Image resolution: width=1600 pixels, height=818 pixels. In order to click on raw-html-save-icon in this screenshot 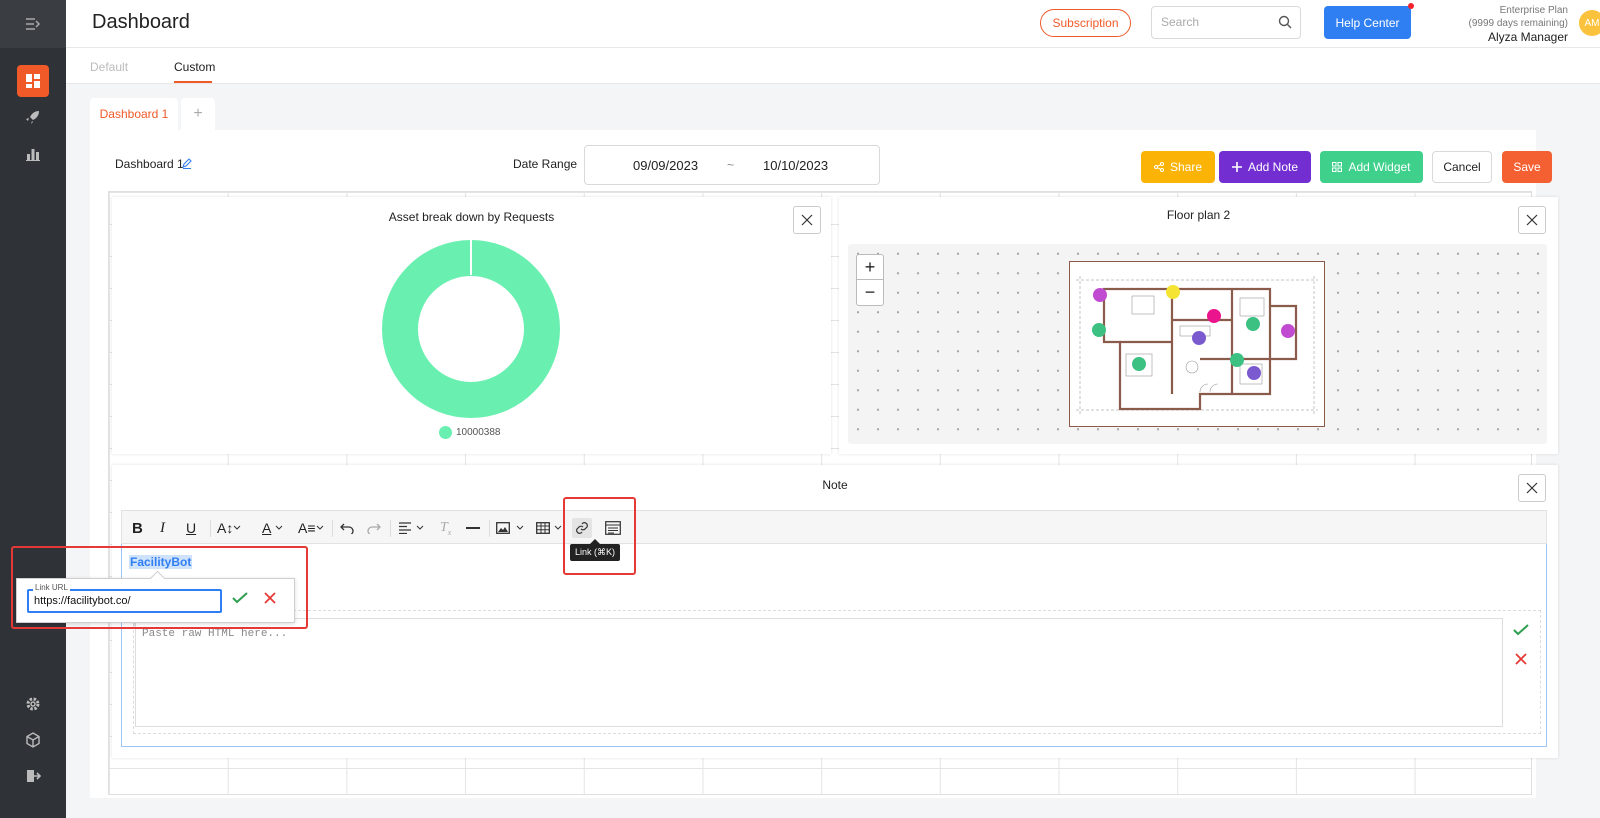, I will do `click(1521, 630)`.